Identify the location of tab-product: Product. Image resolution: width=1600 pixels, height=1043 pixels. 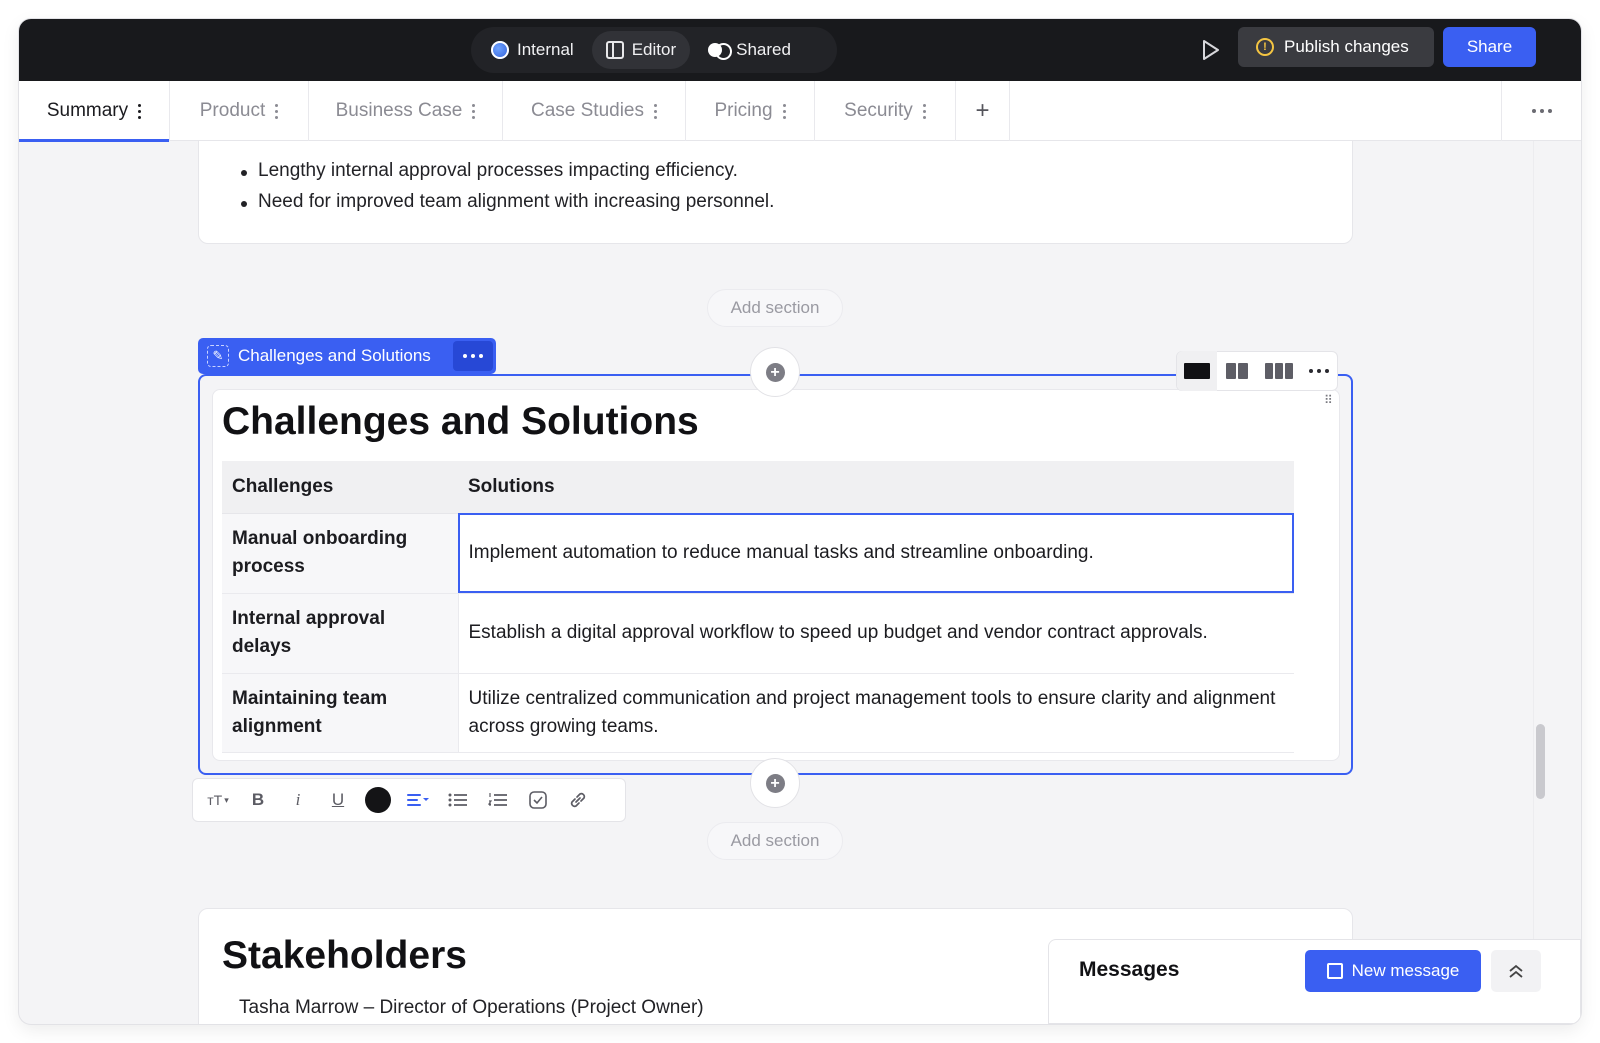
(239, 111).